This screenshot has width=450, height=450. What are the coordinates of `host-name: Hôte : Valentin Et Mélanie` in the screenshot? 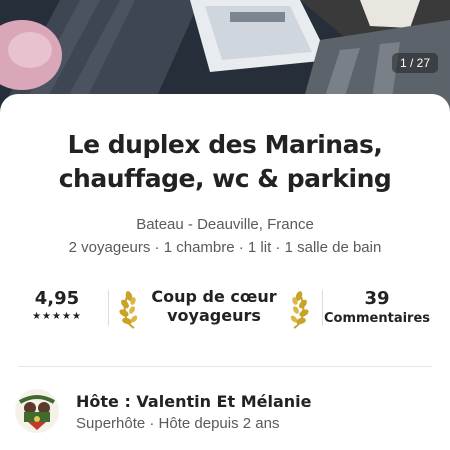 It's located at (194, 401).